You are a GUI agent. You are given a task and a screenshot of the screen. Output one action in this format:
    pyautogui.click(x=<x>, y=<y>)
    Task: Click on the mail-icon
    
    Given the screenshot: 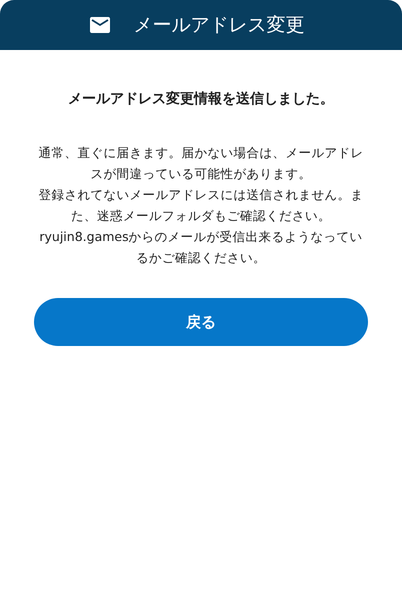 What is the action you would take?
    pyautogui.click(x=100, y=25)
    